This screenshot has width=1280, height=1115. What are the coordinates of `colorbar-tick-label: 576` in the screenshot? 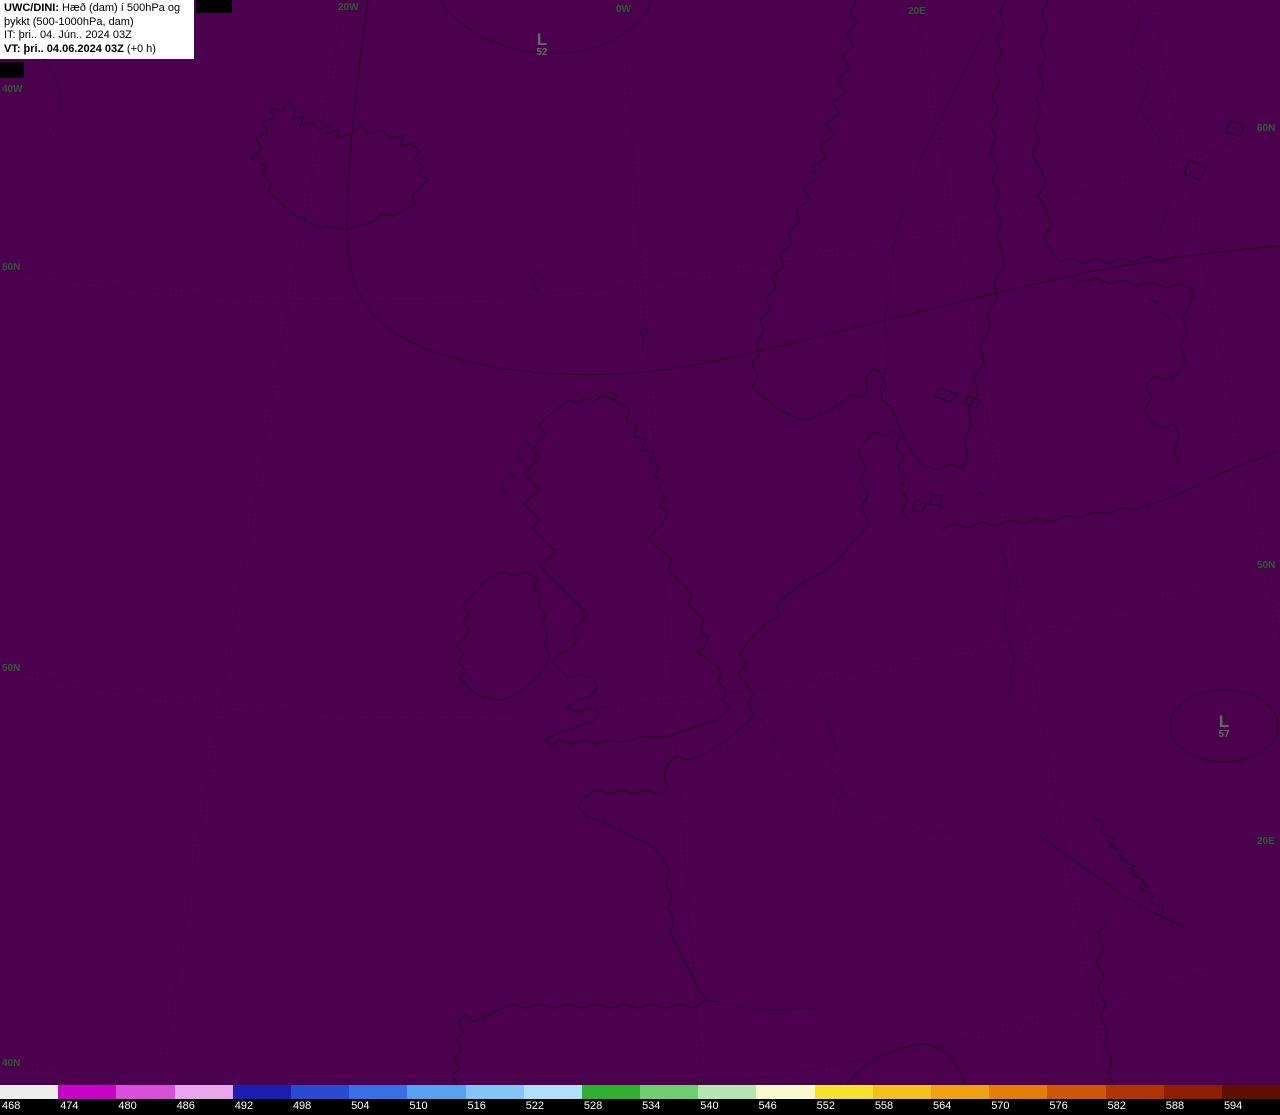 It's located at (1058, 1106).